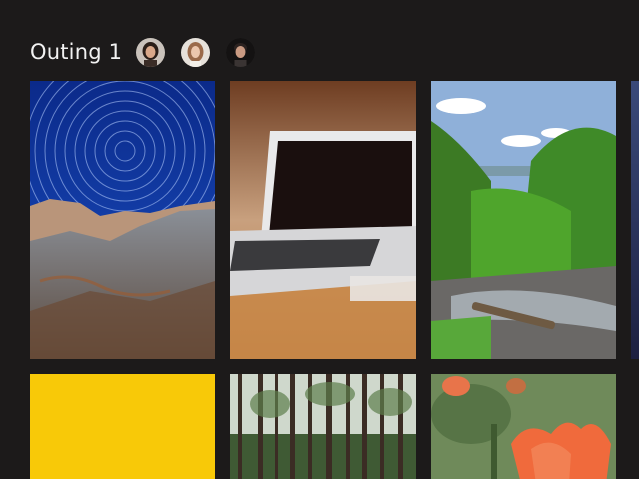 This screenshot has width=639, height=479. I want to click on pine-forest-photo-icon, so click(323, 426).